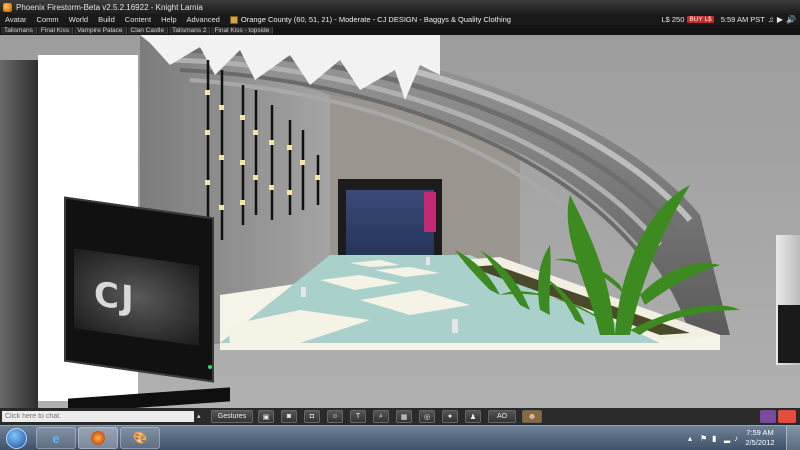 The height and width of the screenshot is (450, 800). I want to click on ao-button: AO, so click(502, 416).